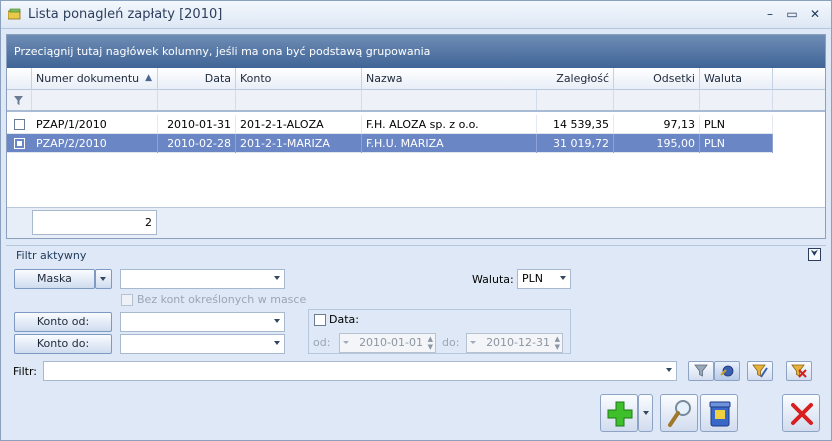 The height and width of the screenshot is (441, 832). I want to click on column-header-zaleglosc: Zaległość, so click(575, 79).